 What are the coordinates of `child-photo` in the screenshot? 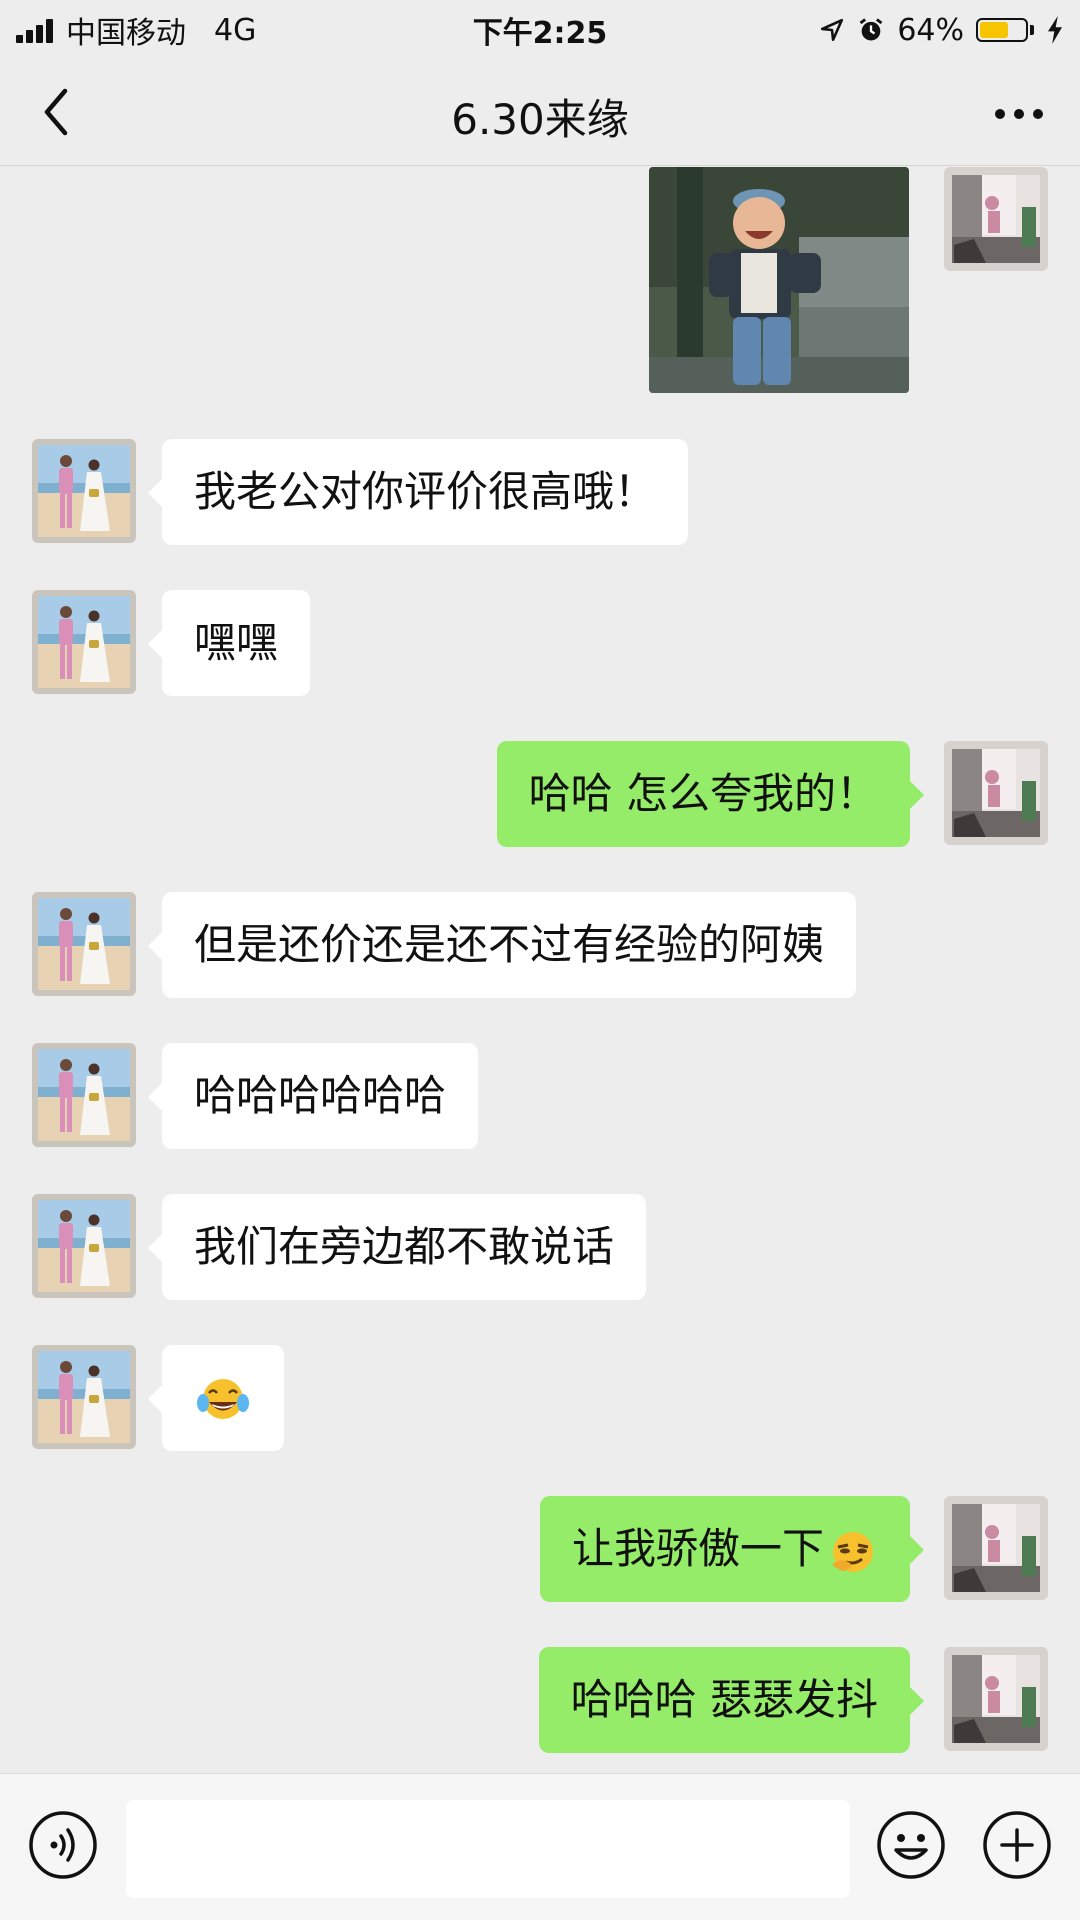 It's located at (779, 280).